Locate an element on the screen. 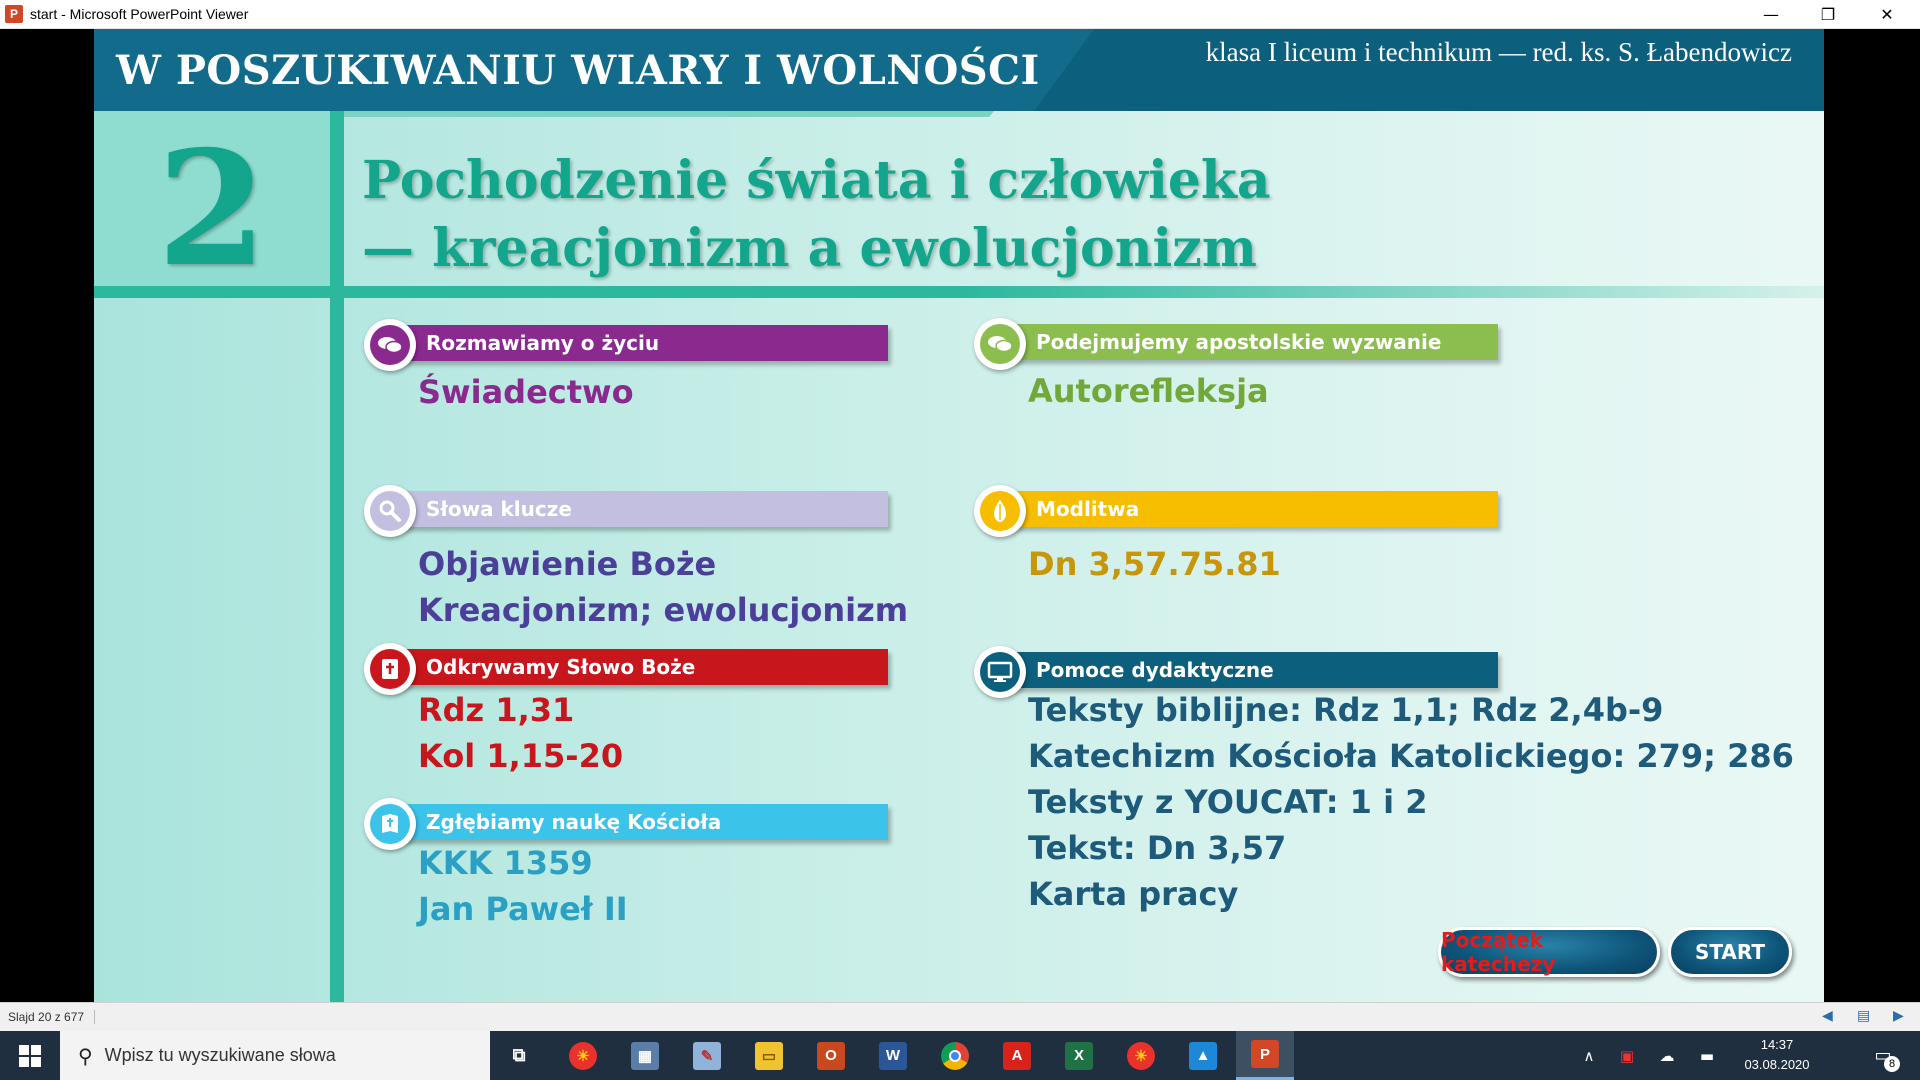 This screenshot has width=1920, height=1080. menu-icon: ▤ is located at coordinates (1863, 1016).